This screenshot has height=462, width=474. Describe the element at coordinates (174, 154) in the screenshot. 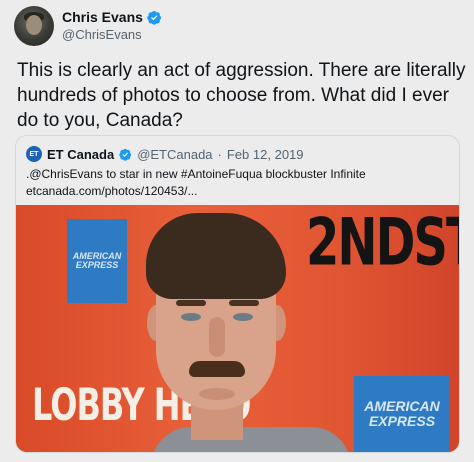

I see `quoted-author-handle: @ETCanada` at that location.